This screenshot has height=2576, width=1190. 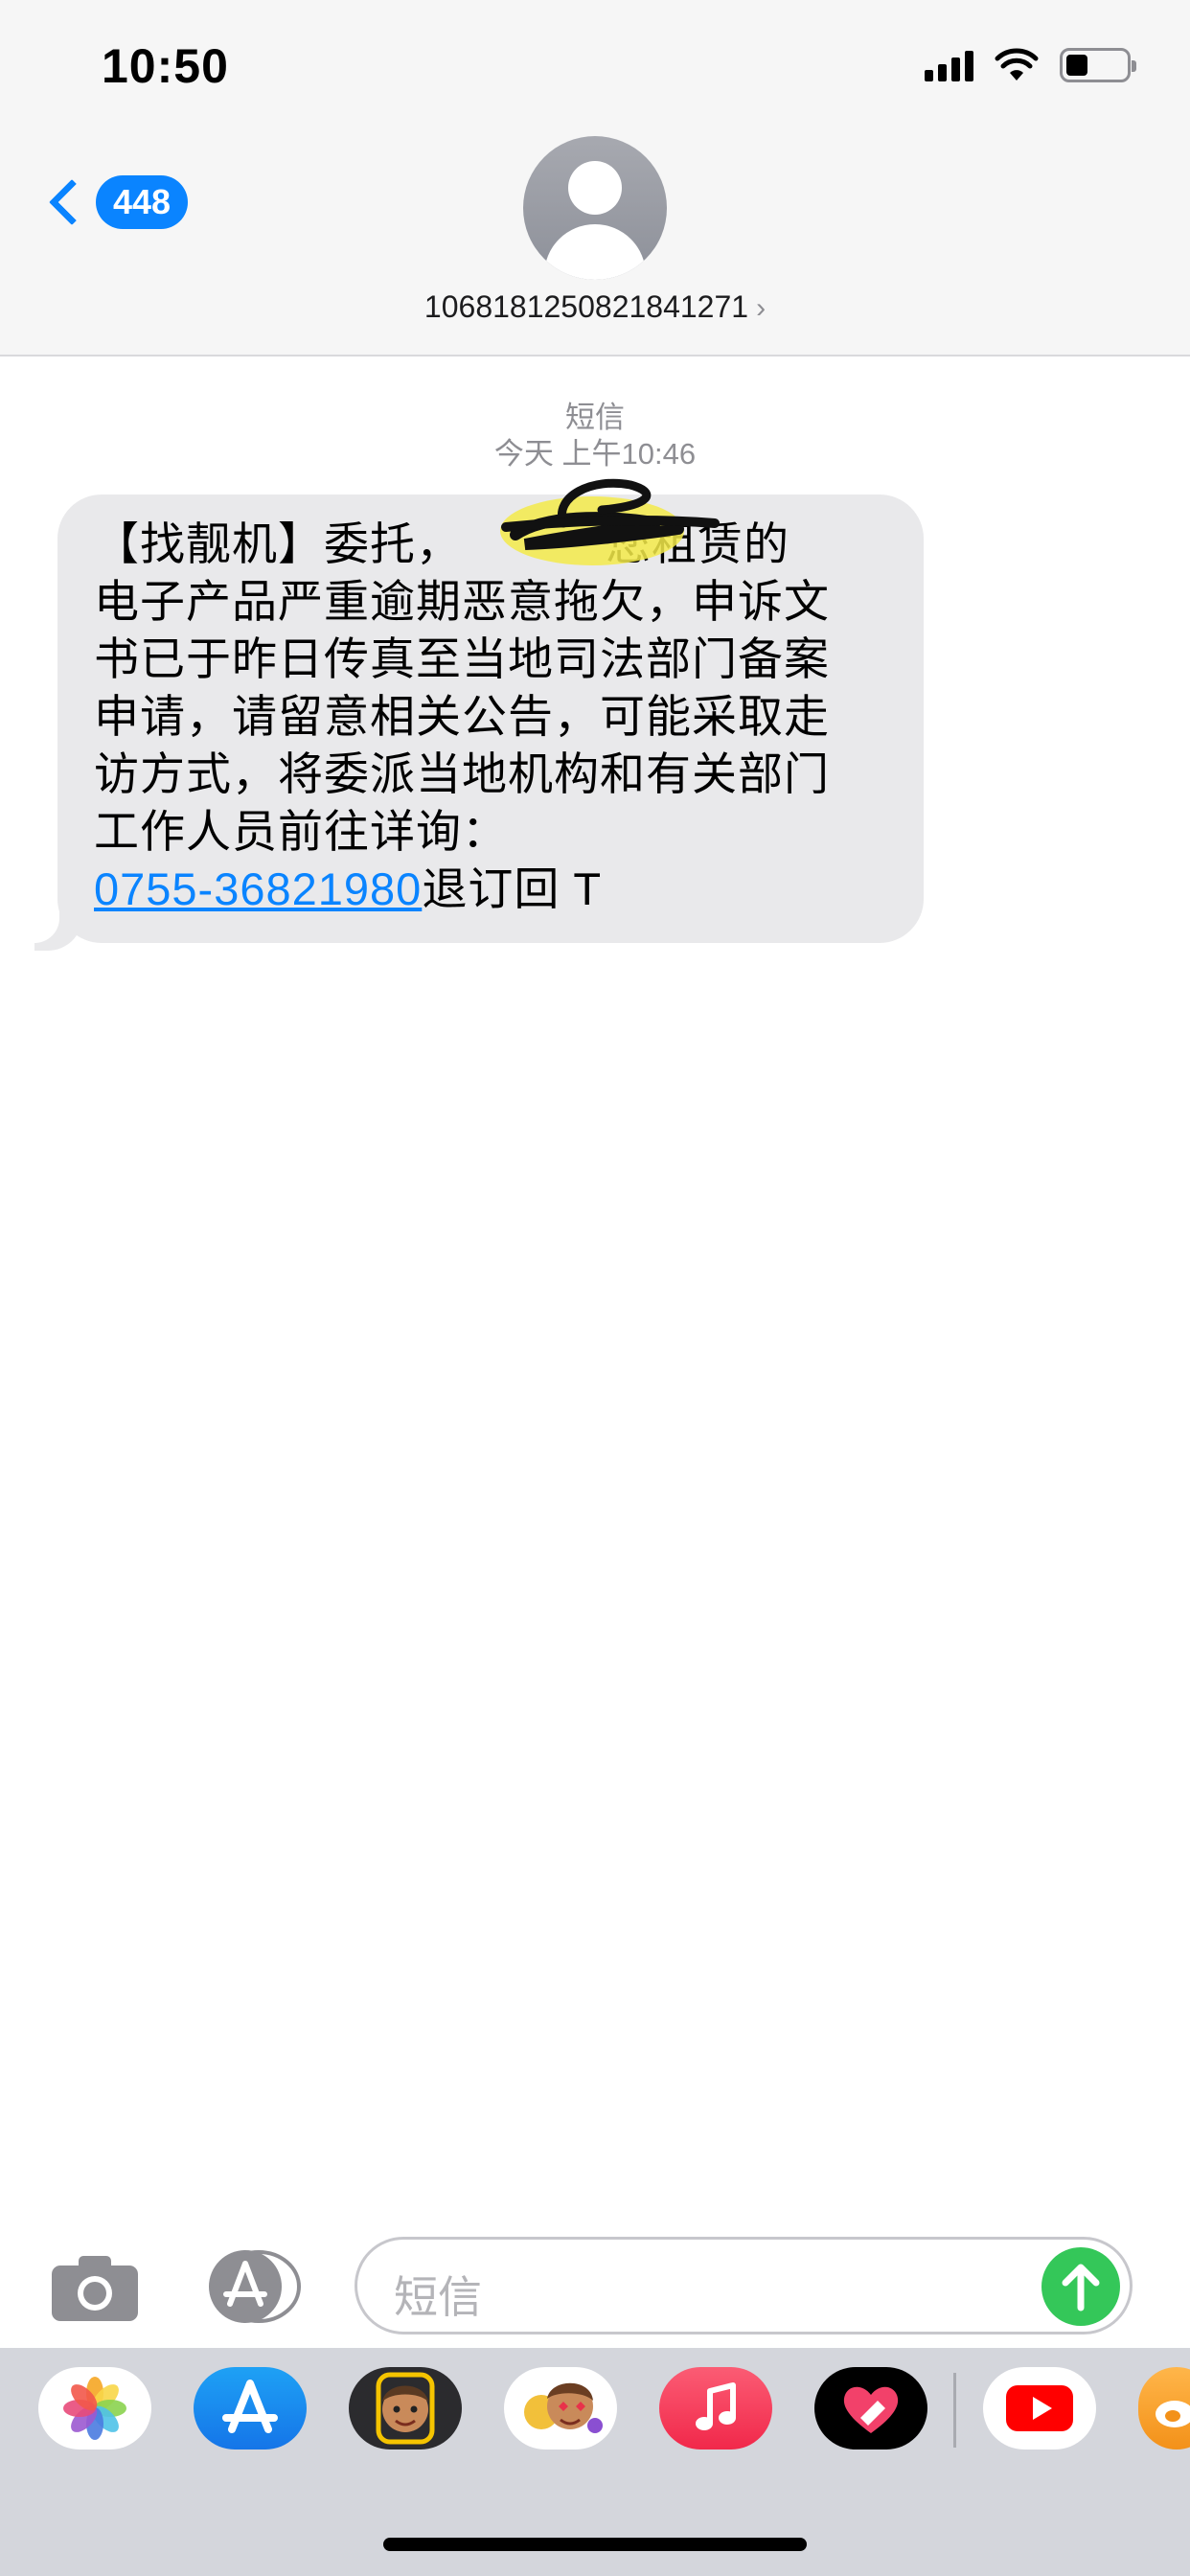 What do you see at coordinates (595, 2544) in the screenshot?
I see `home-indicator` at bounding box center [595, 2544].